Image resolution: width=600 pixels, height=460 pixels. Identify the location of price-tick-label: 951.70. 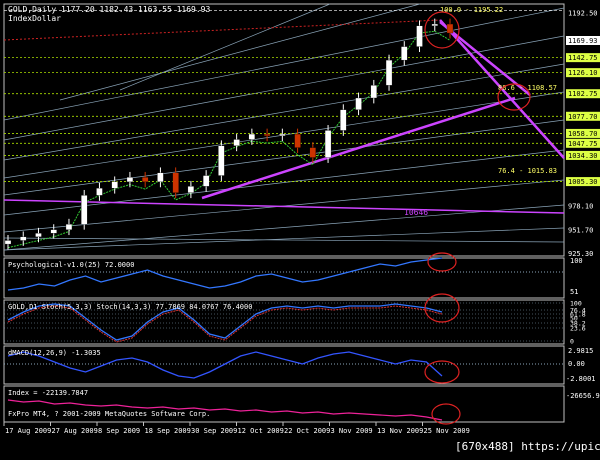
(580, 230).